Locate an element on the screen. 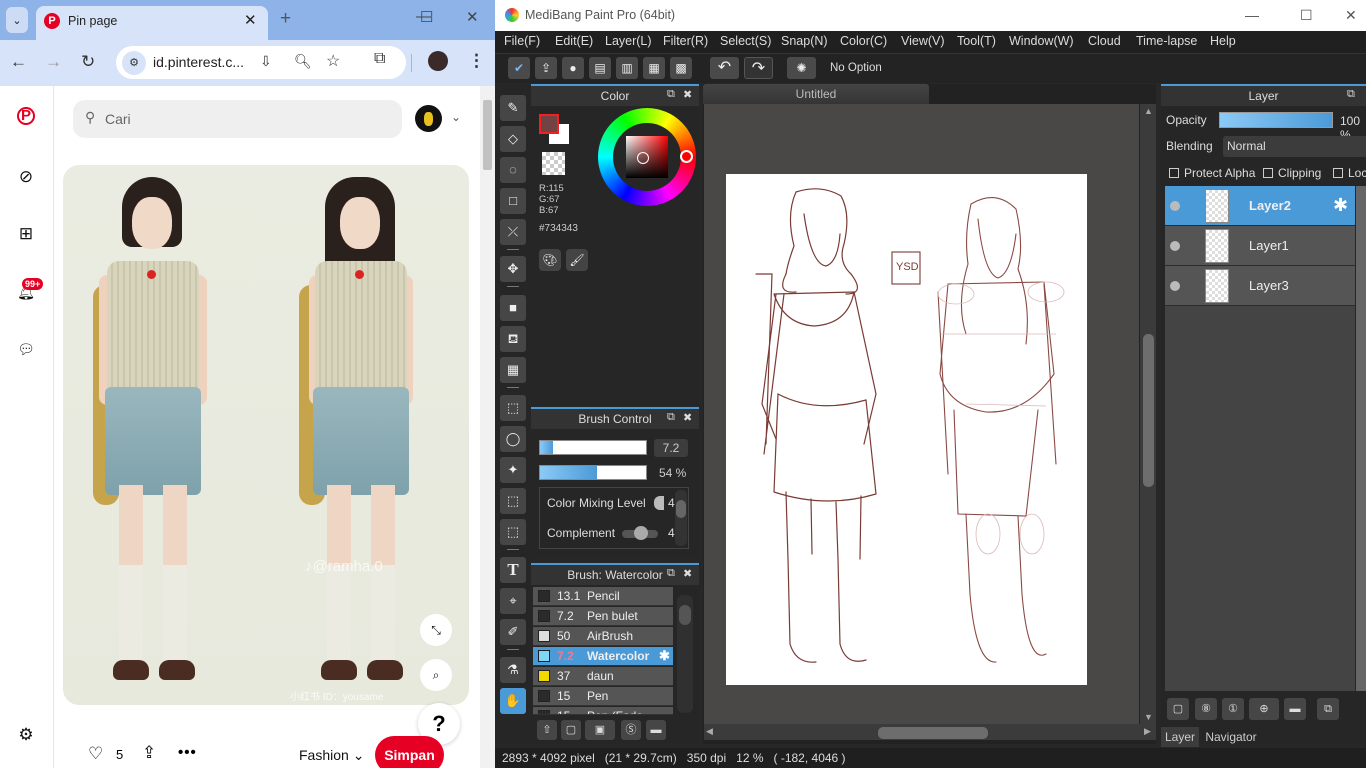 This screenshot has width=1366, height=768. menu-timelapse: Time-lapse is located at coordinates (1166, 41).